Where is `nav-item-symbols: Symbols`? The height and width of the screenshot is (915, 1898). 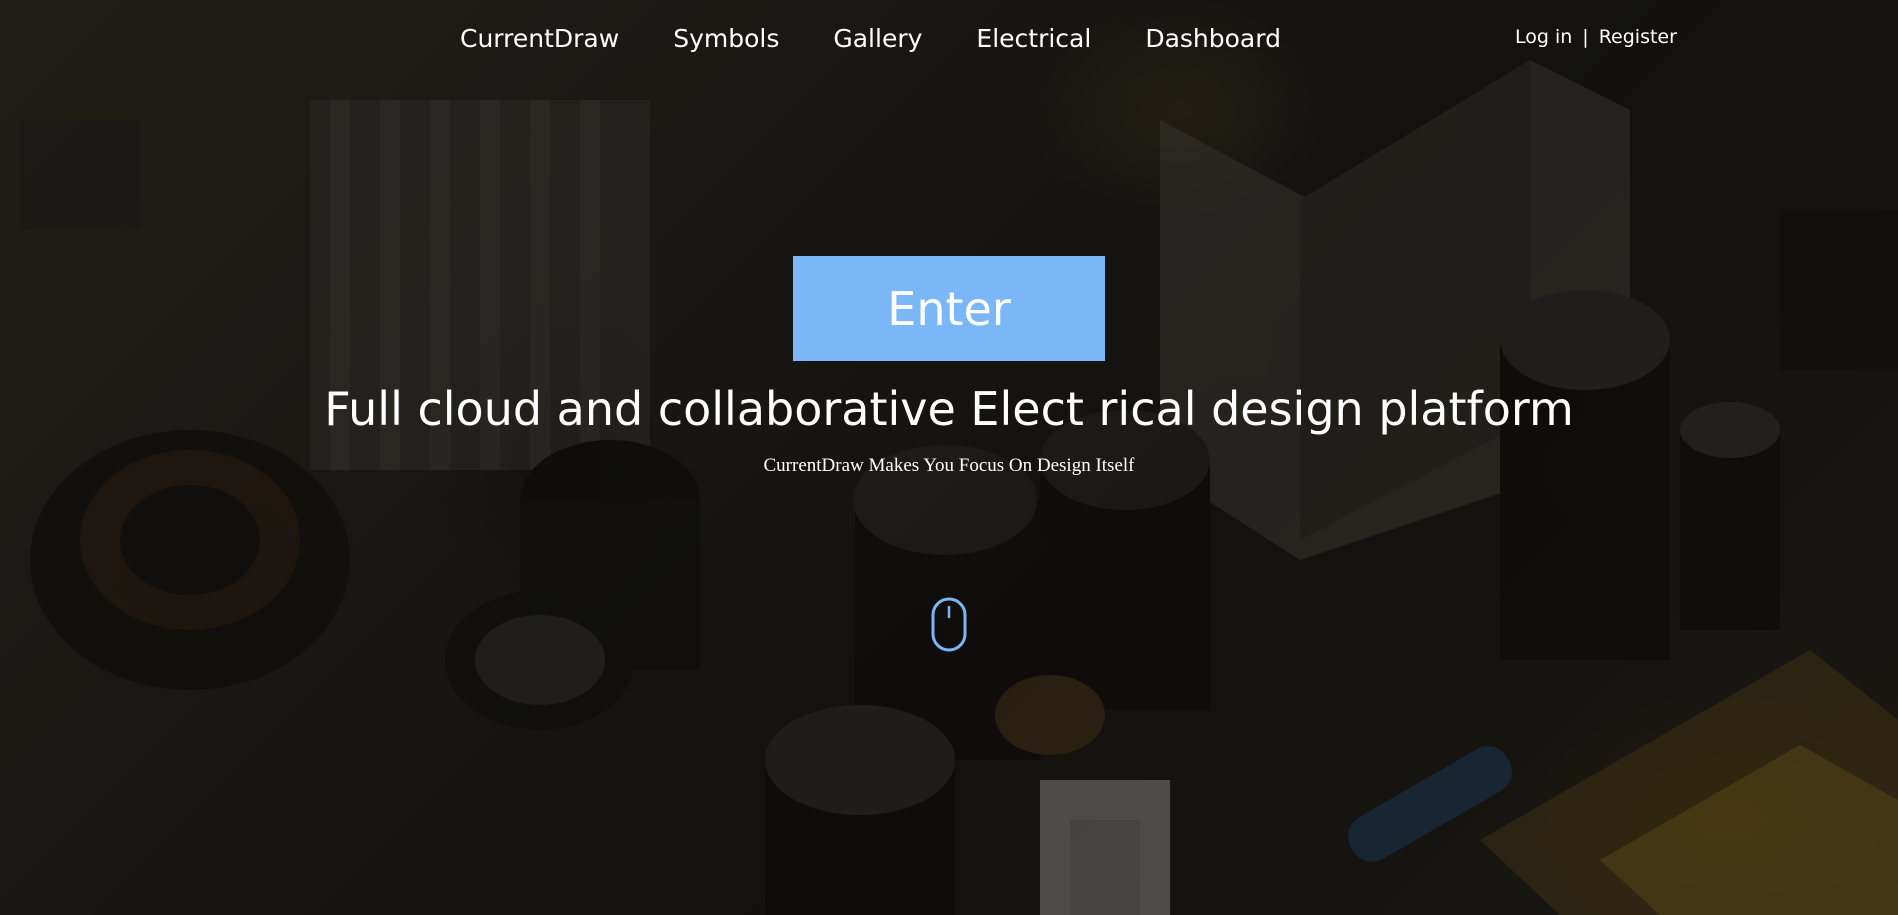 nav-item-symbols: Symbols is located at coordinates (726, 38).